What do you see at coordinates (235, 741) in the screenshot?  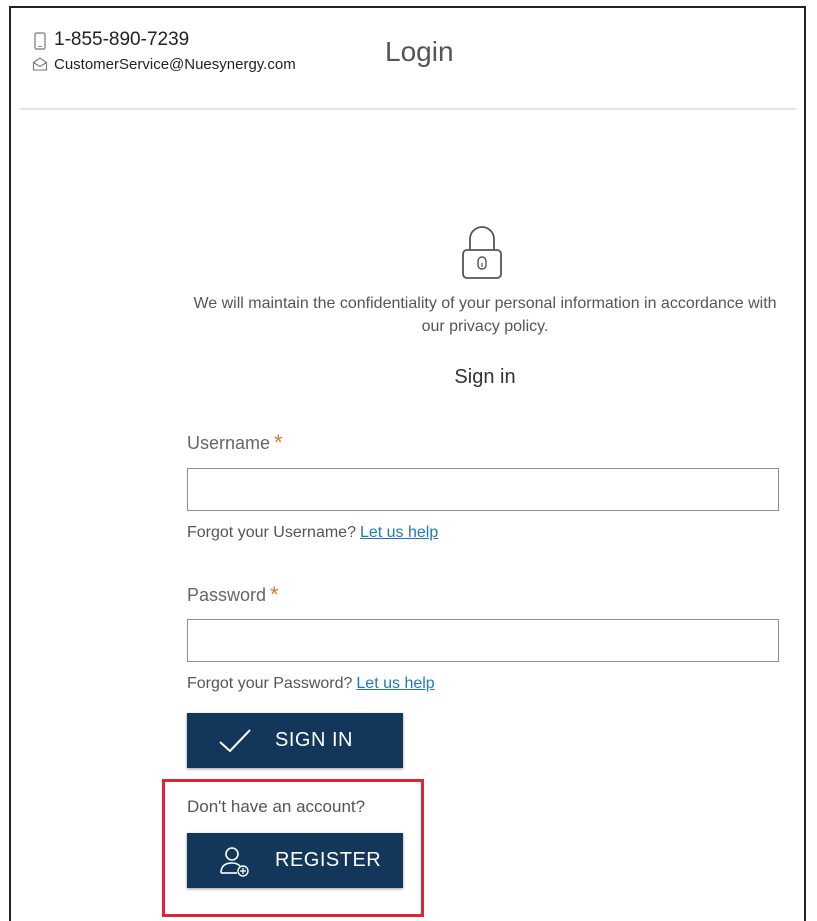 I see `checkmark-icon` at bounding box center [235, 741].